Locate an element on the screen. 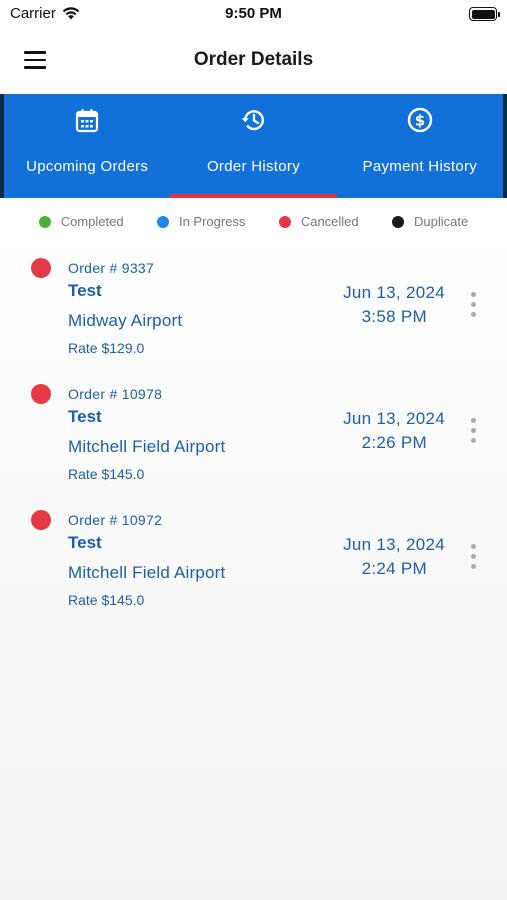 This screenshot has width=507, height=900. tab-payment-history: $ Payment History is located at coordinates (420, 146).